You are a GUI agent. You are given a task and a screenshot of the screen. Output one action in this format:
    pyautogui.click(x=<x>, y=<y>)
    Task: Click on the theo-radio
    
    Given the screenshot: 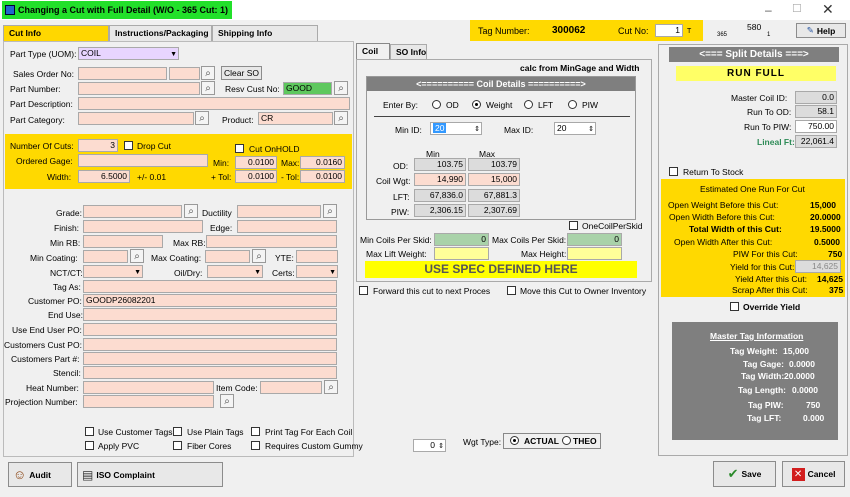 What is the action you would take?
    pyautogui.click(x=566, y=440)
    